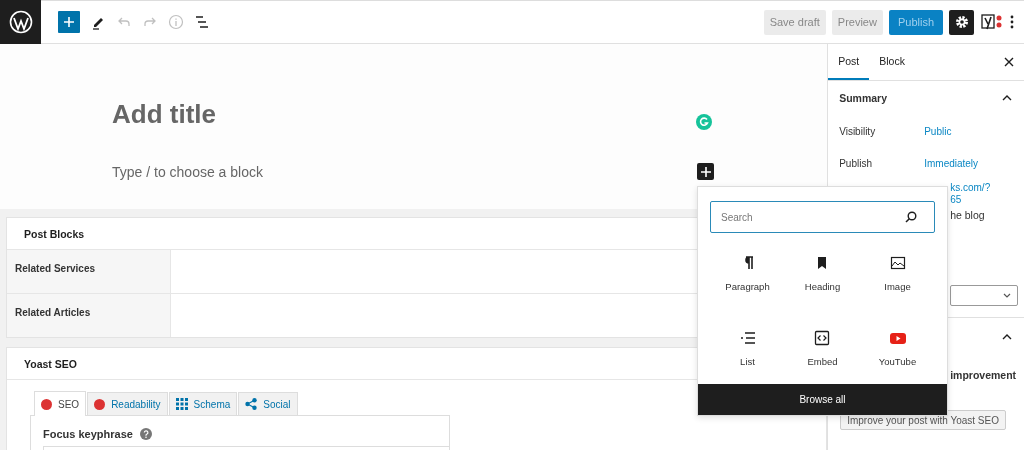  What do you see at coordinates (20, 22) in the screenshot?
I see `wordpress-logo-icon` at bounding box center [20, 22].